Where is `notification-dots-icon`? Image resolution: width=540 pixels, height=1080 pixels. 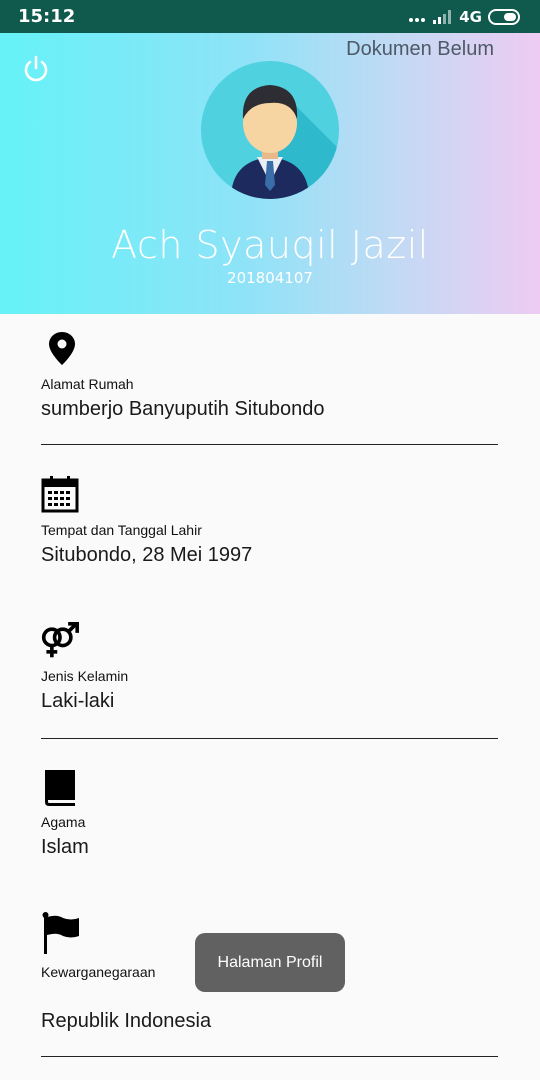 notification-dots-icon is located at coordinates (418, 17).